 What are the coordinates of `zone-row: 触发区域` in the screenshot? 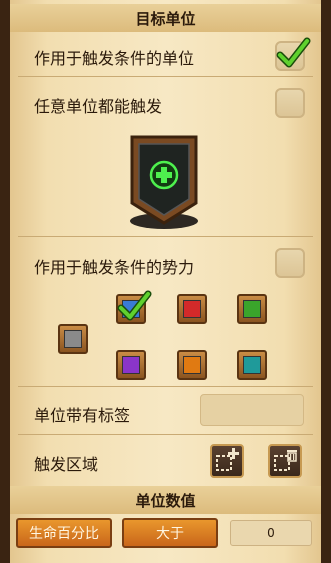 It's located at (165, 461).